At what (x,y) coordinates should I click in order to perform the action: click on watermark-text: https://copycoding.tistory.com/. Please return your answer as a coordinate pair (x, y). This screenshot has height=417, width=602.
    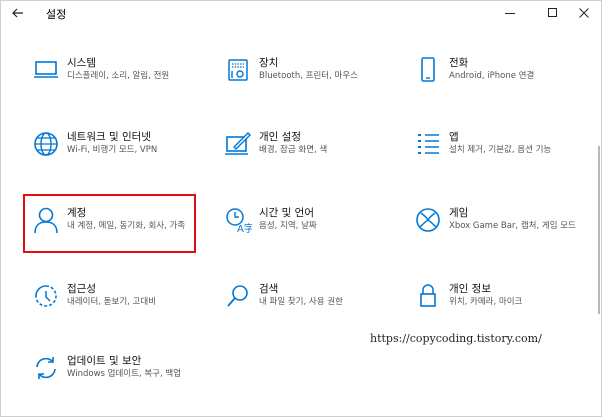
    Looking at the image, I should click on (456, 338).